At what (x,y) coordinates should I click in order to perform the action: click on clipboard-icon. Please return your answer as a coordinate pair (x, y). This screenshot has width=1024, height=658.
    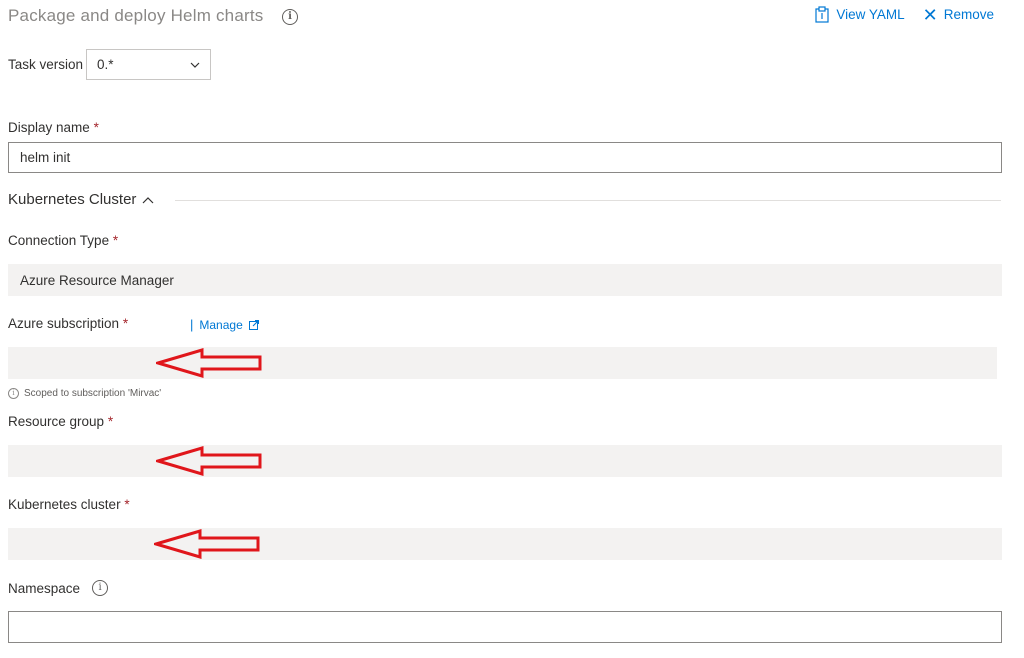
    Looking at the image, I should click on (822, 14).